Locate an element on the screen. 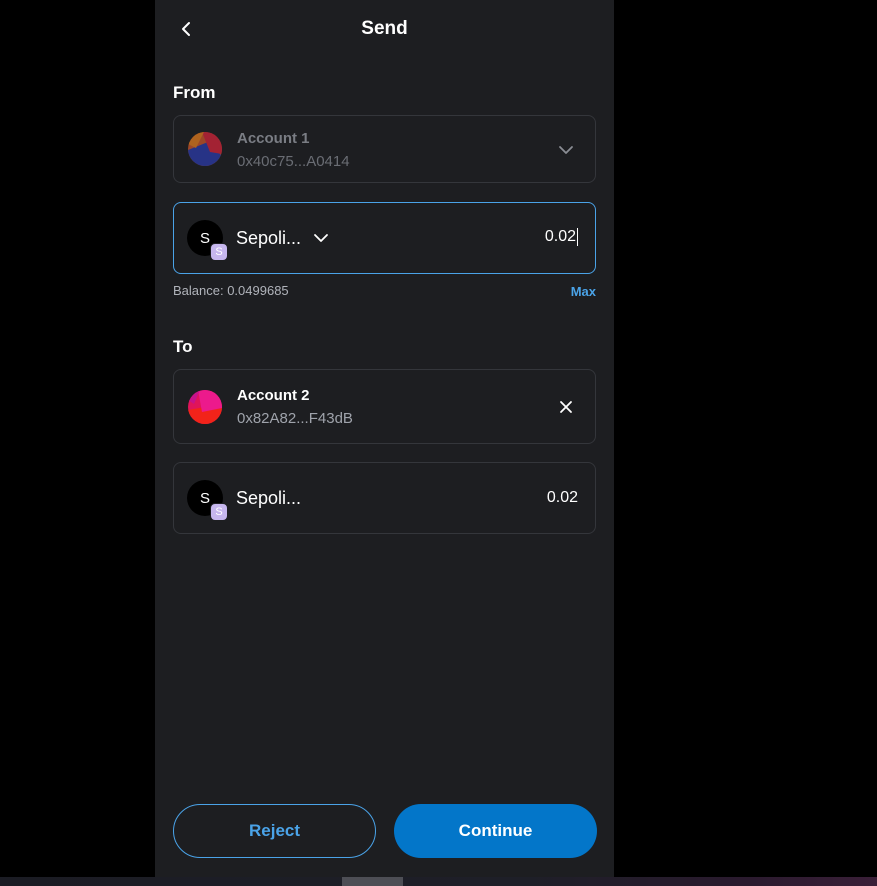 The width and height of the screenshot is (877, 886). amount-input-card: S S Sepoli... 0.02 is located at coordinates (384, 238).